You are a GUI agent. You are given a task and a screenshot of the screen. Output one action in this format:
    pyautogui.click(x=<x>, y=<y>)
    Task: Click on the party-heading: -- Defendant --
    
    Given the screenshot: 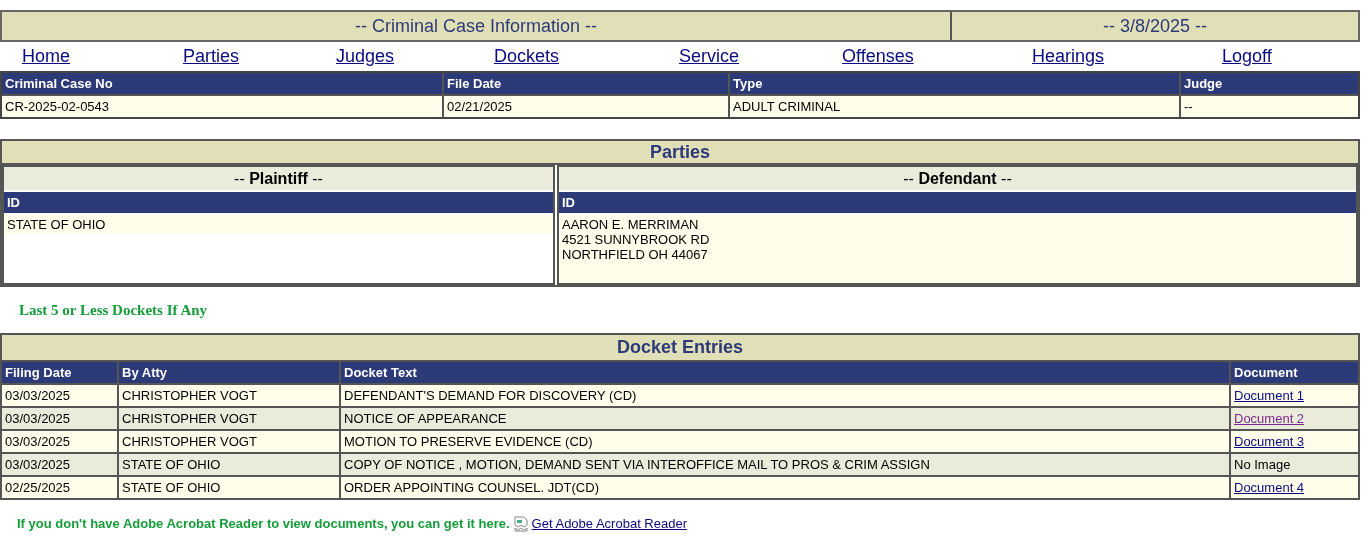 What is the action you would take?
    pyautogui.click(x=957, y=178)
    